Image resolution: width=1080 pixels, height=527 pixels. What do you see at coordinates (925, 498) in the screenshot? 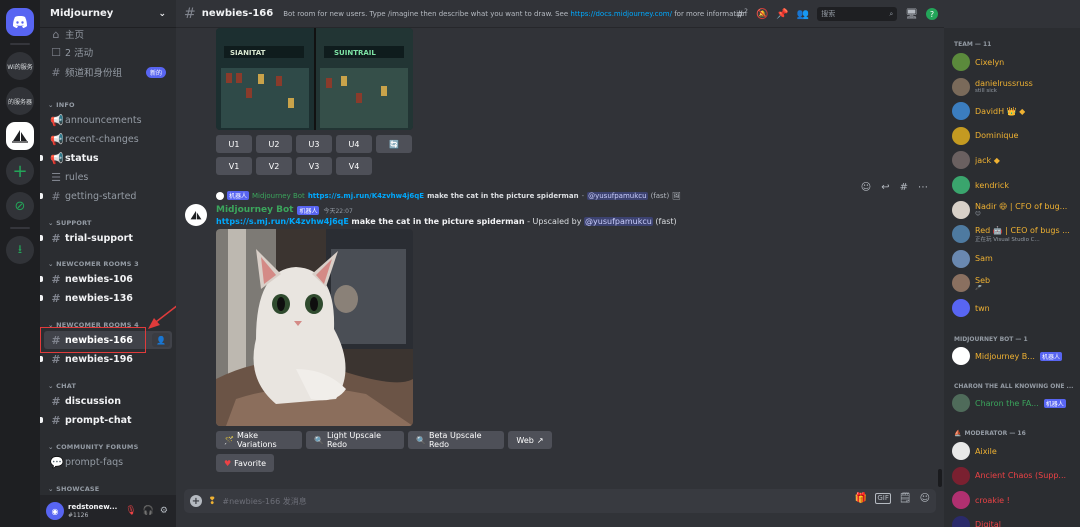
I see `emoji-icon: ☺` at bounding box center [925, 498].